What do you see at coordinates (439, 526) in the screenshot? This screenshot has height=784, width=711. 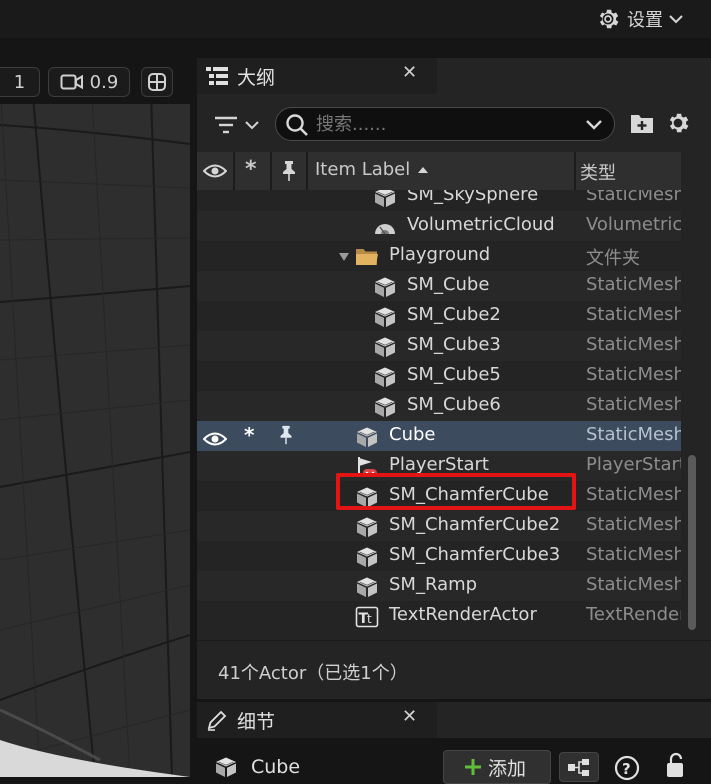 I see `outliner-row: SM_ChamferCube2 StaticMesh` at bounding box center [439, 526].